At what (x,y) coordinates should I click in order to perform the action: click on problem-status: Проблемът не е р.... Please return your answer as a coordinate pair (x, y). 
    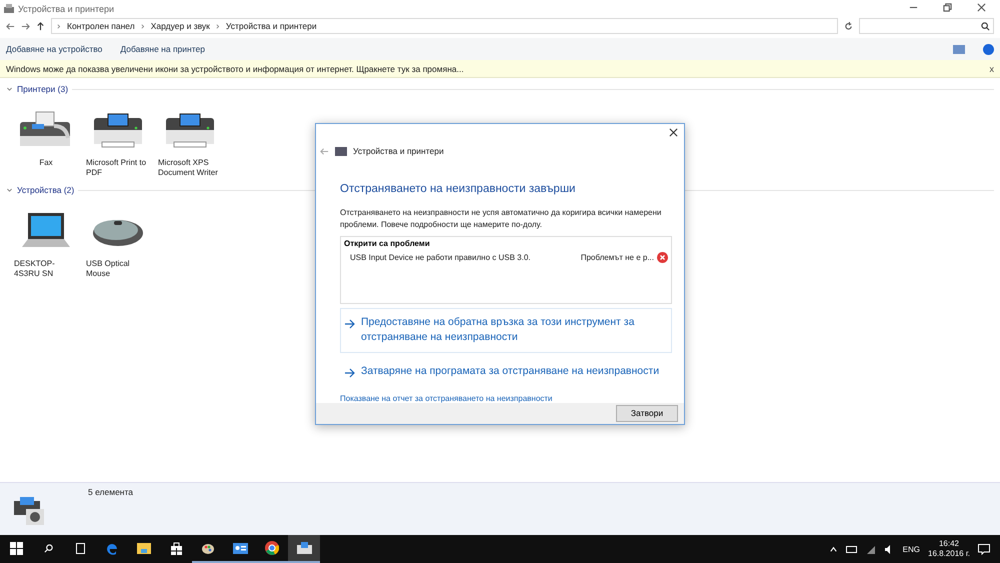
    Looking at the image, I should click on (617, 257).